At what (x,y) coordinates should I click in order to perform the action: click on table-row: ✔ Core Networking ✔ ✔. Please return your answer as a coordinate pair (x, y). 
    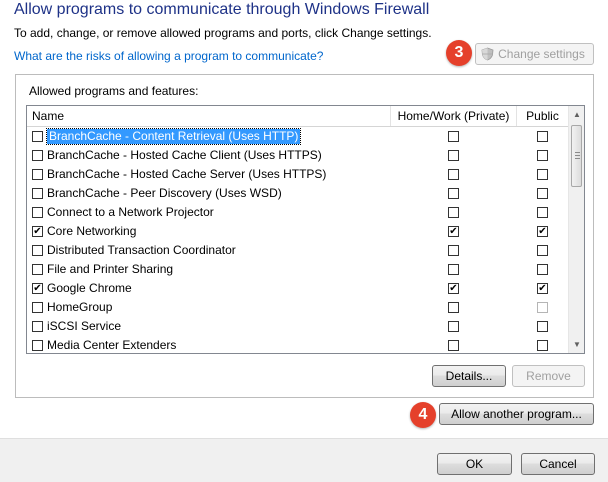
    Looking at the image, I should click on (297, 231).